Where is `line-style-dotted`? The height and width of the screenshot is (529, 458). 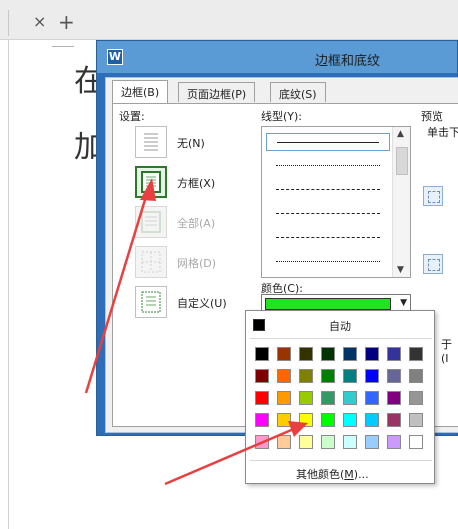
line-style-dotted is located at coordinates (328, 166).